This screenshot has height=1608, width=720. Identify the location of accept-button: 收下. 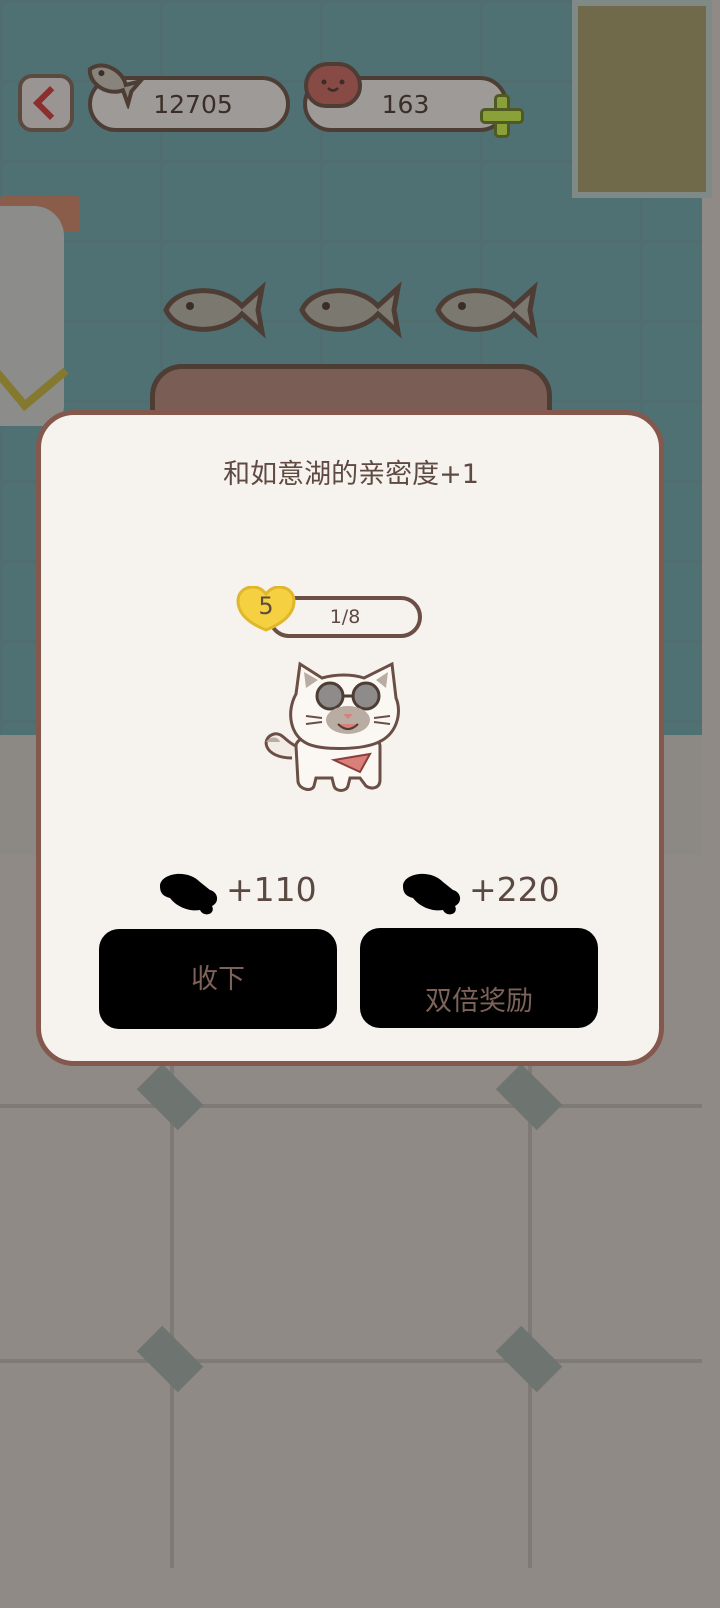
(218, 979).